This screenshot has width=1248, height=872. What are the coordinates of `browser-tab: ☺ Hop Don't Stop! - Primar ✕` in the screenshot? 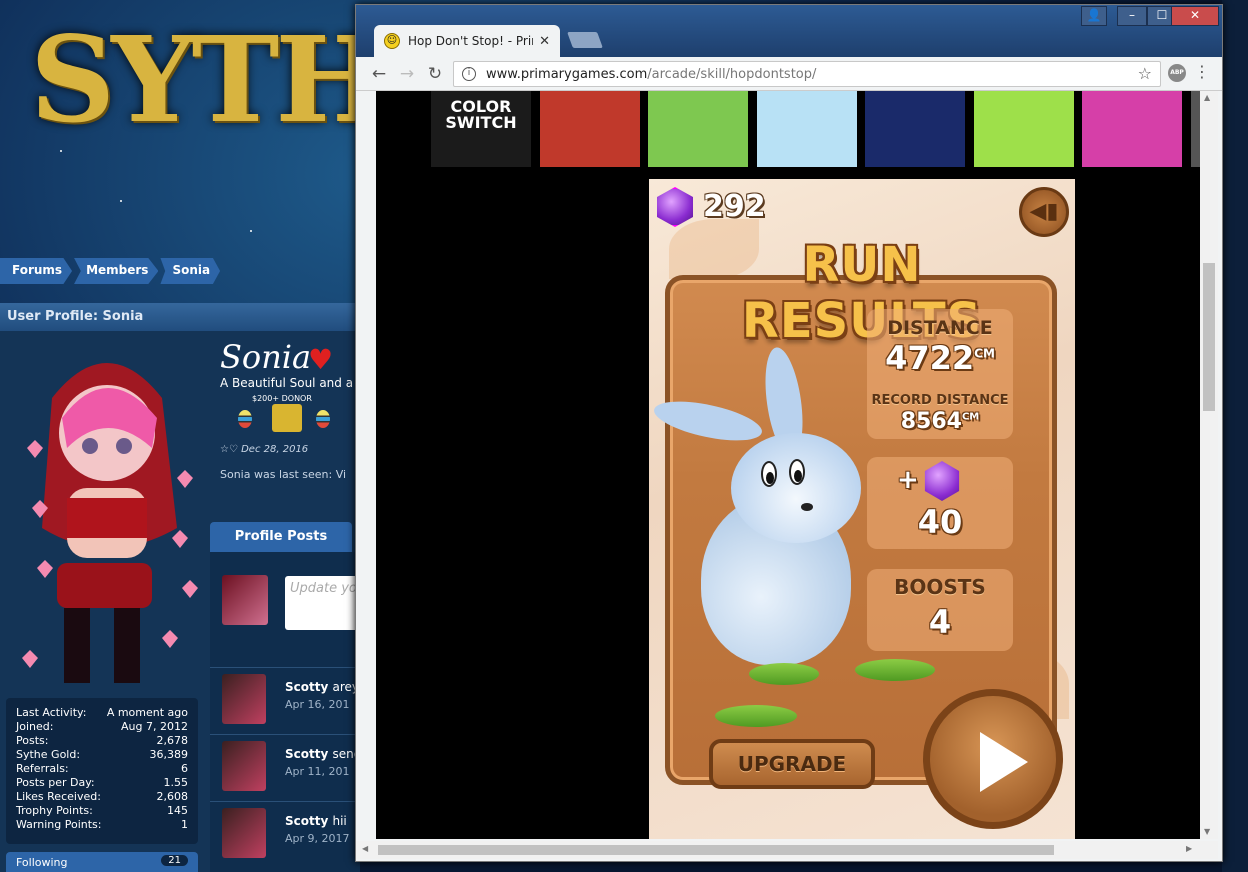 It's located at (467, 41).